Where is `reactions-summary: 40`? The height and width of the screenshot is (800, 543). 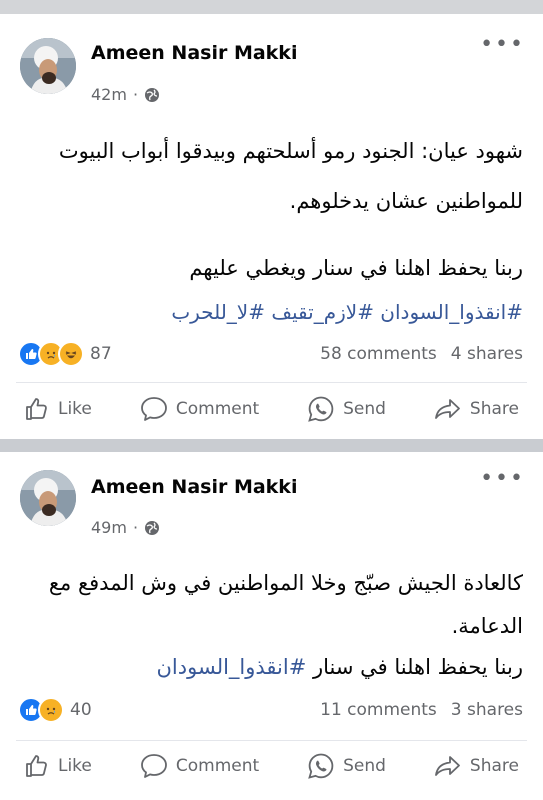 reactions-summary: 40 is located at coordinates (55, 710).